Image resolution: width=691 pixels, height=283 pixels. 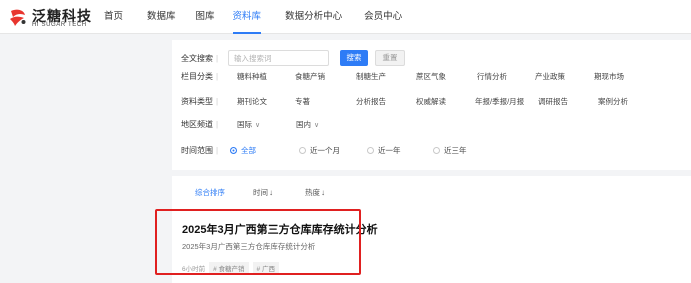 What do you see at coordinates (302, 101) in the screenshot?
I see `filter-option: 专著` at bounding box center [302, 101].